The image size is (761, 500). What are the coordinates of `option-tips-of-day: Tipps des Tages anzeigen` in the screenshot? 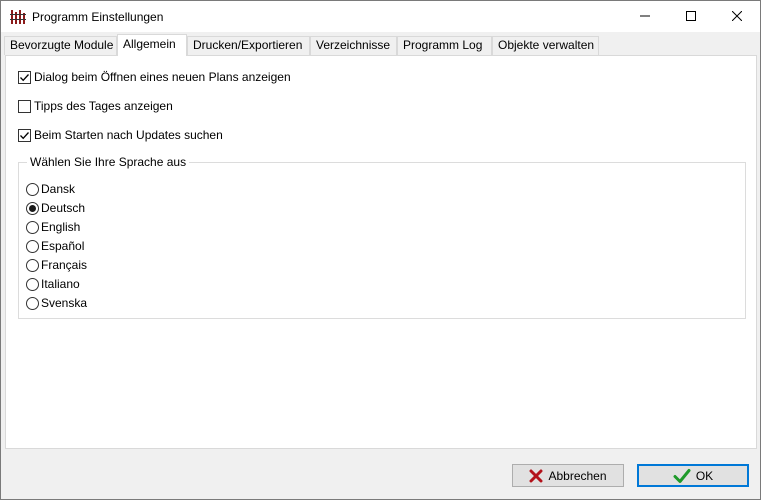 It's located at (95, 106).